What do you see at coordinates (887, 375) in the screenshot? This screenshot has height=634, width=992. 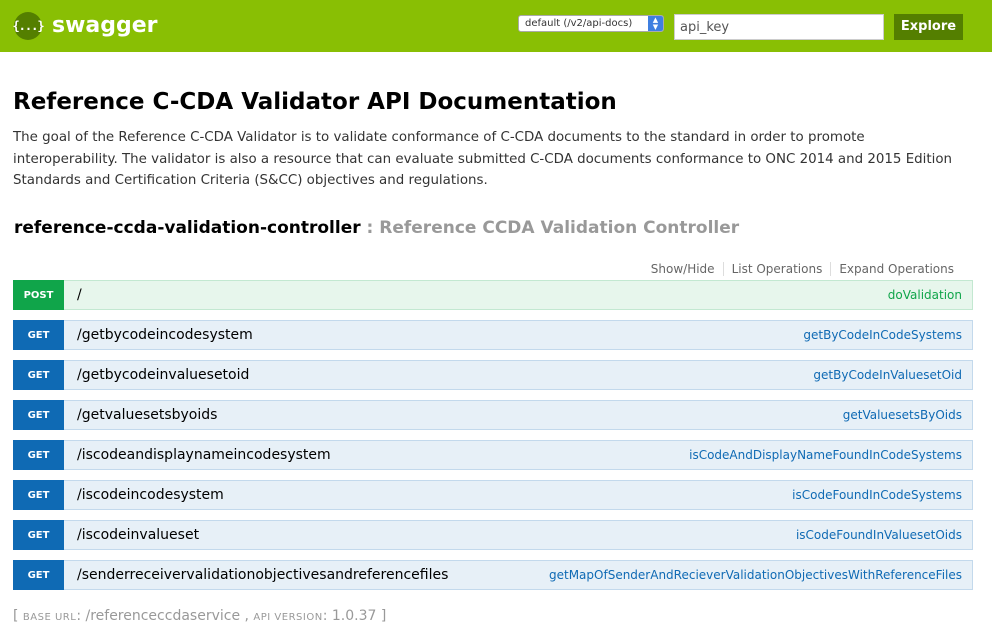 I see `operation-name: getByCodeInValuesetOid` at bounding box center [887, 375].